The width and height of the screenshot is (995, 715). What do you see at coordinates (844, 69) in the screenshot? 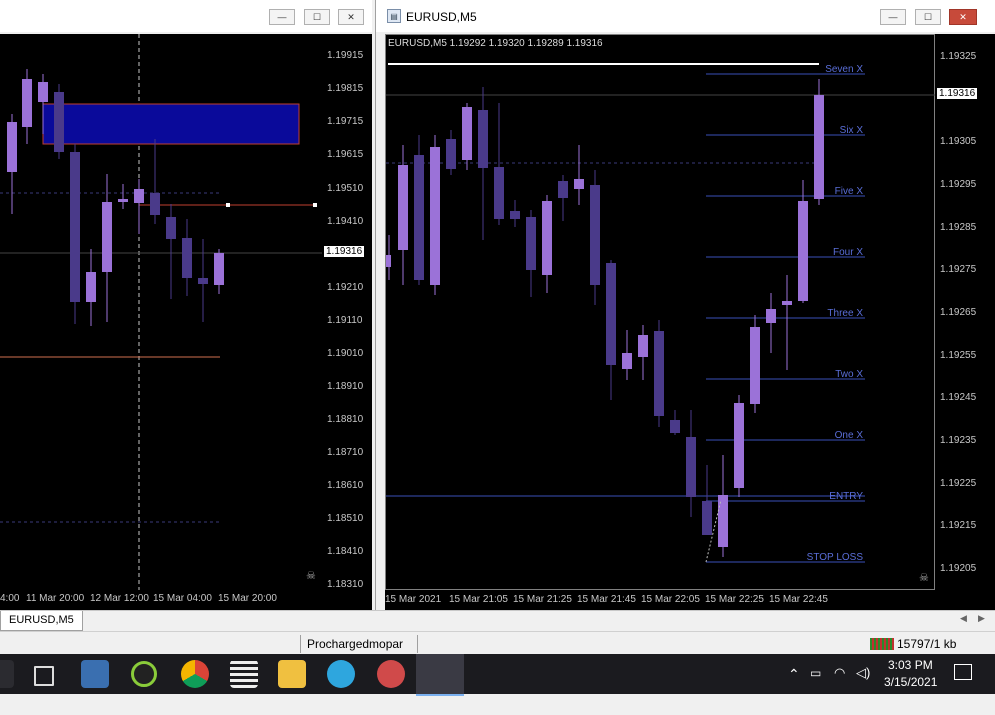
I see `level-label: Seven X` at bounding box center [844, 69].